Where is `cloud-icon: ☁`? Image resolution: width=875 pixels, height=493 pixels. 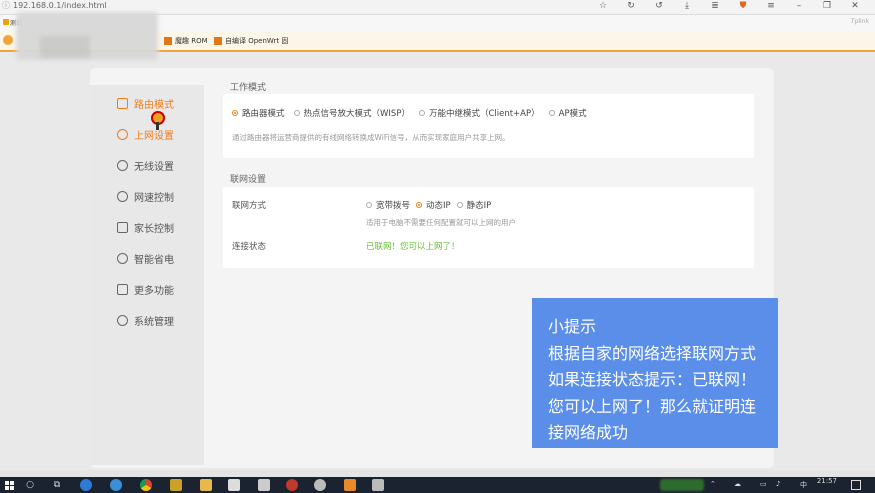 cloud-icon: ☁ is located at coordinates (737, 484).